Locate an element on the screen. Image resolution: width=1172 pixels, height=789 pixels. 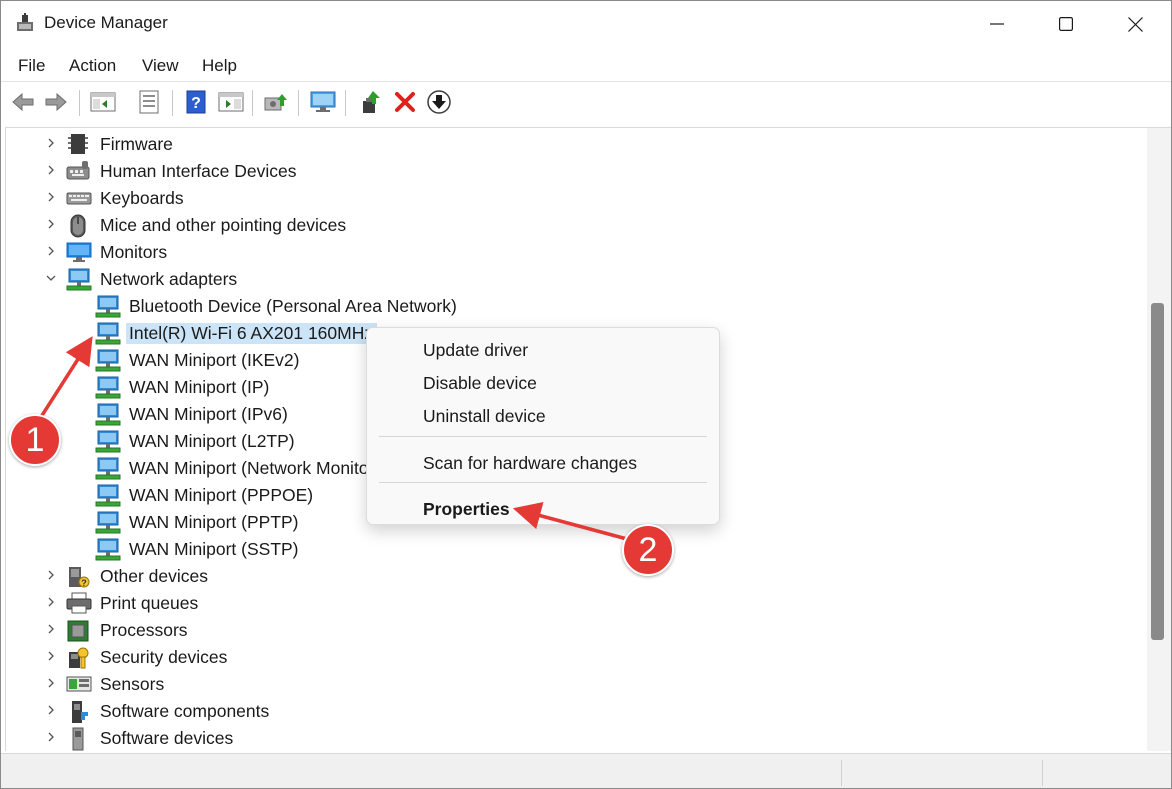
tree-item-label: WAN Miniport (SSTP) is located at coordinates (214, 549).